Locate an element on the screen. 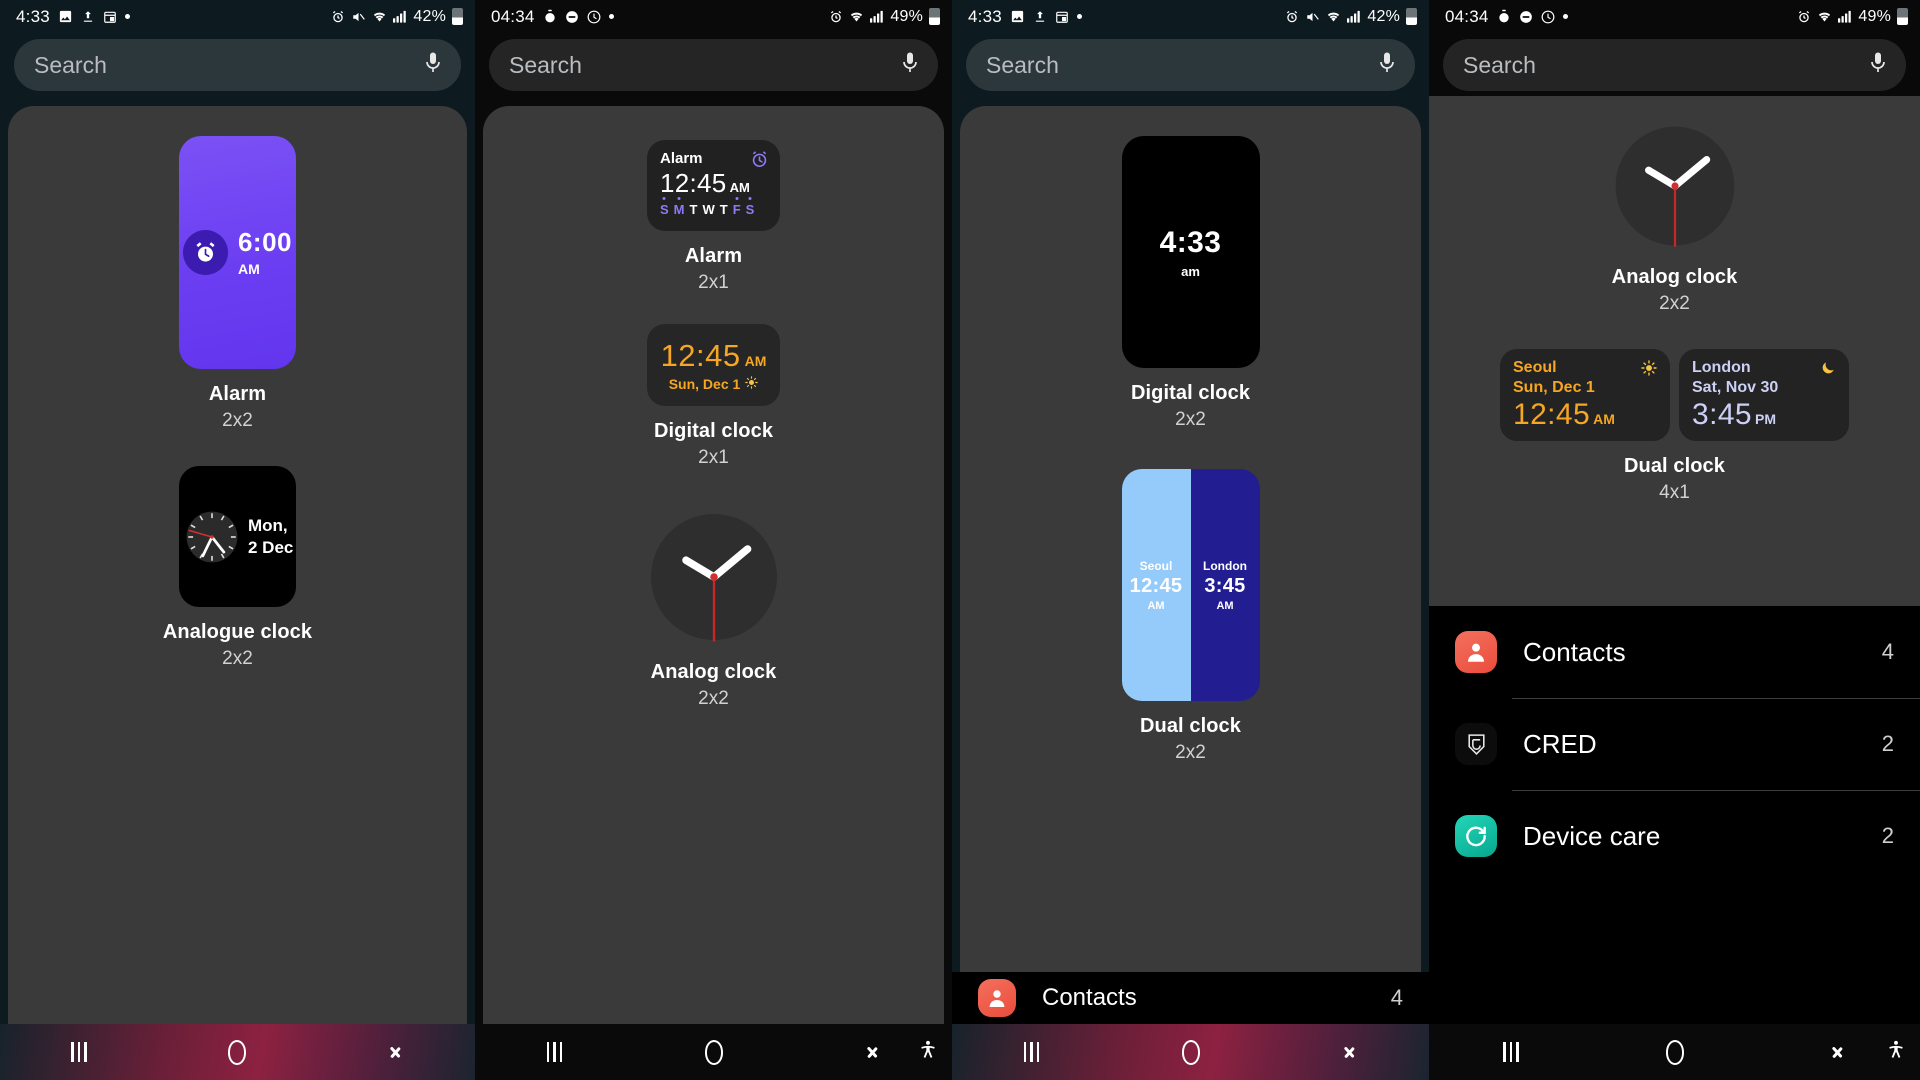  timer-icon is located at coordinates (1504, 16).